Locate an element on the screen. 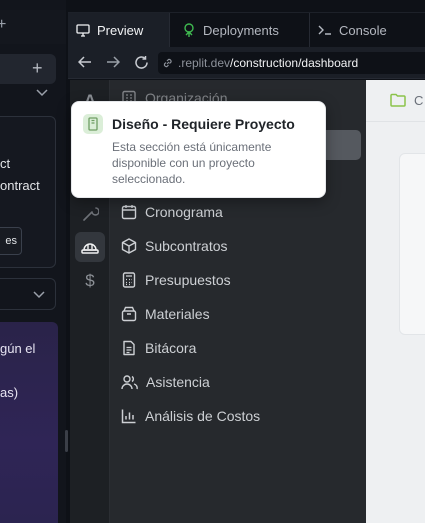 This screenshot has width=425, height=523. card-button: es is located at coordinates (11, 241).